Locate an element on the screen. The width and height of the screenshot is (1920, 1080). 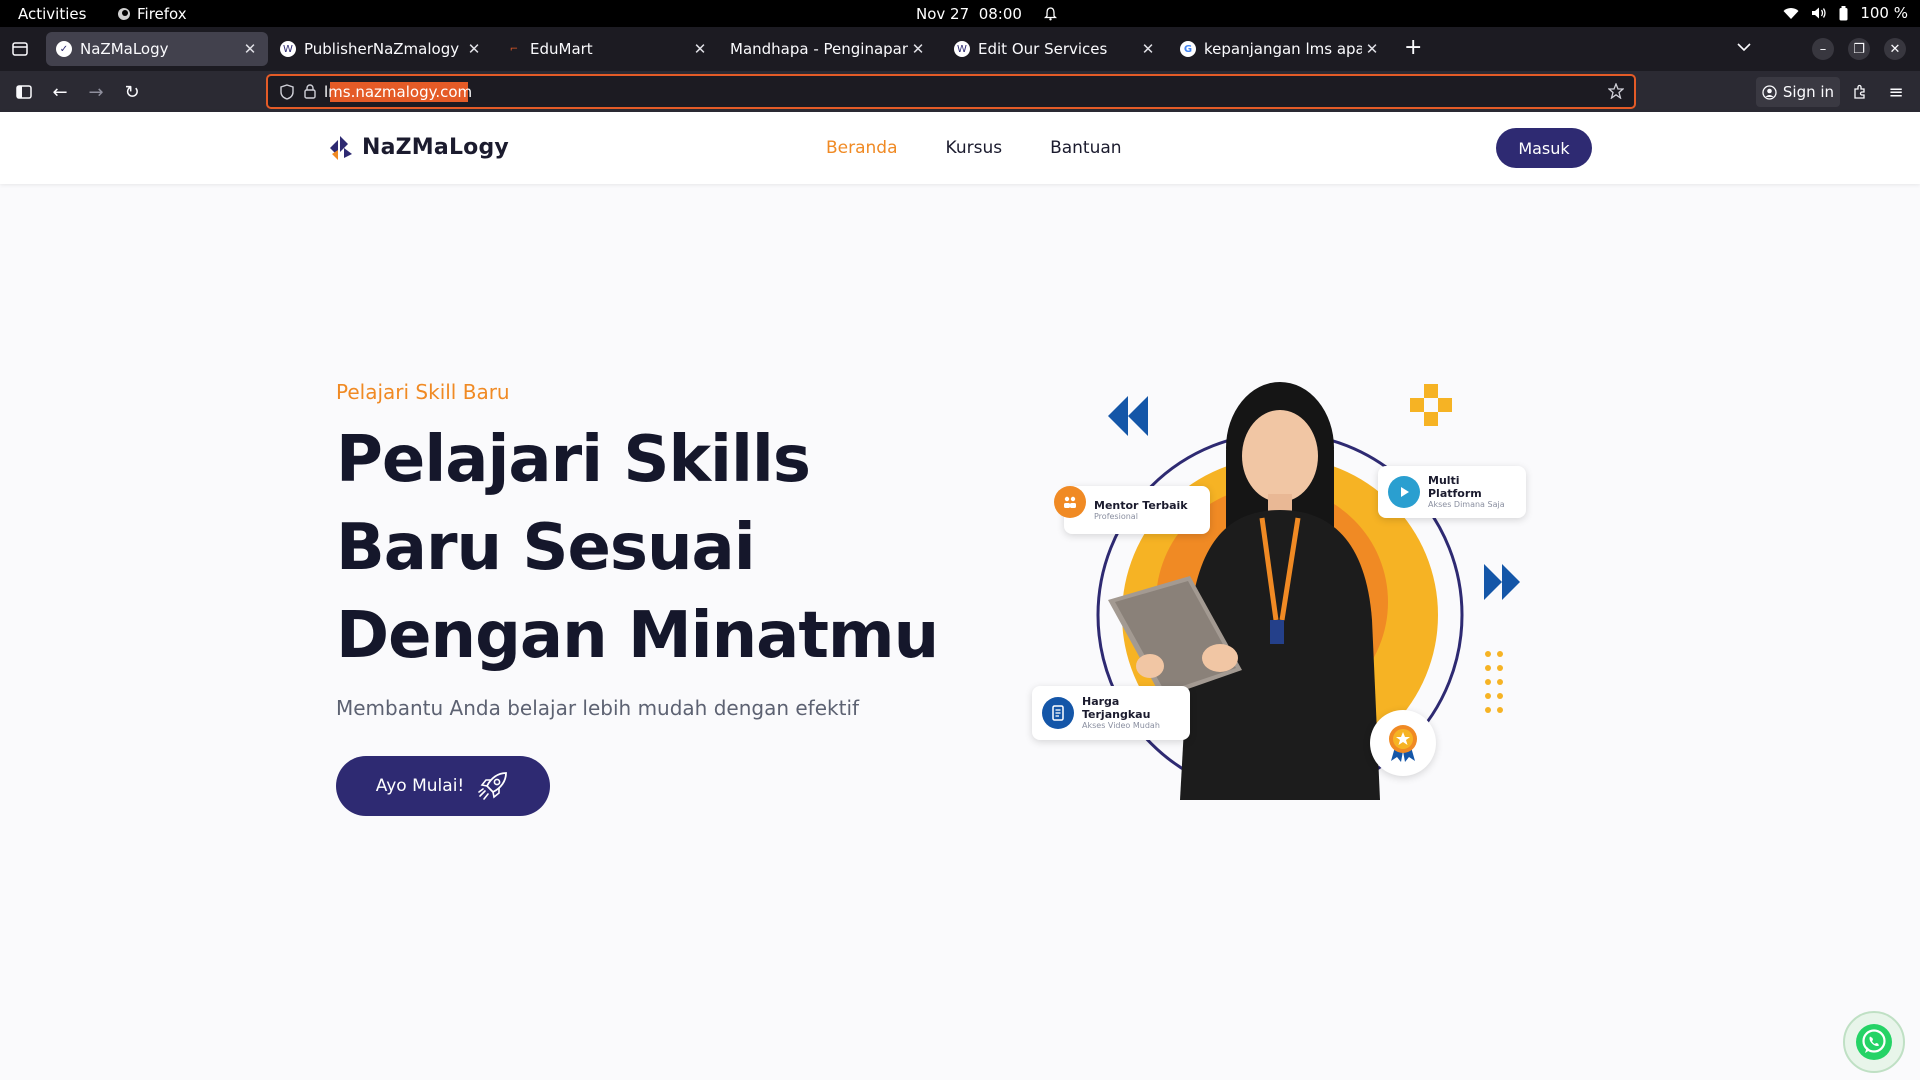
reload-icon: ↻ is located at coordinates (132, 92).